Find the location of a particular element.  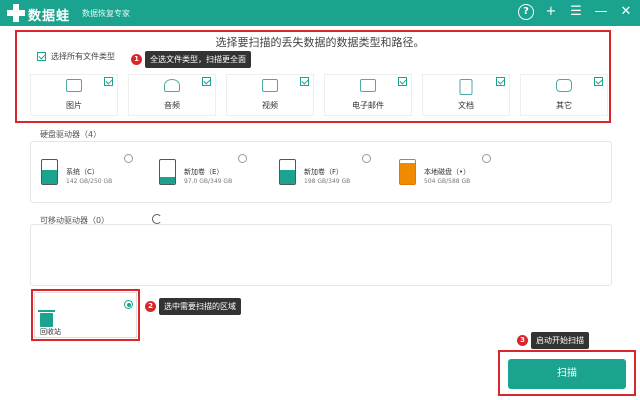

scan-button: 扫描 is located at coordinates (567, 374).